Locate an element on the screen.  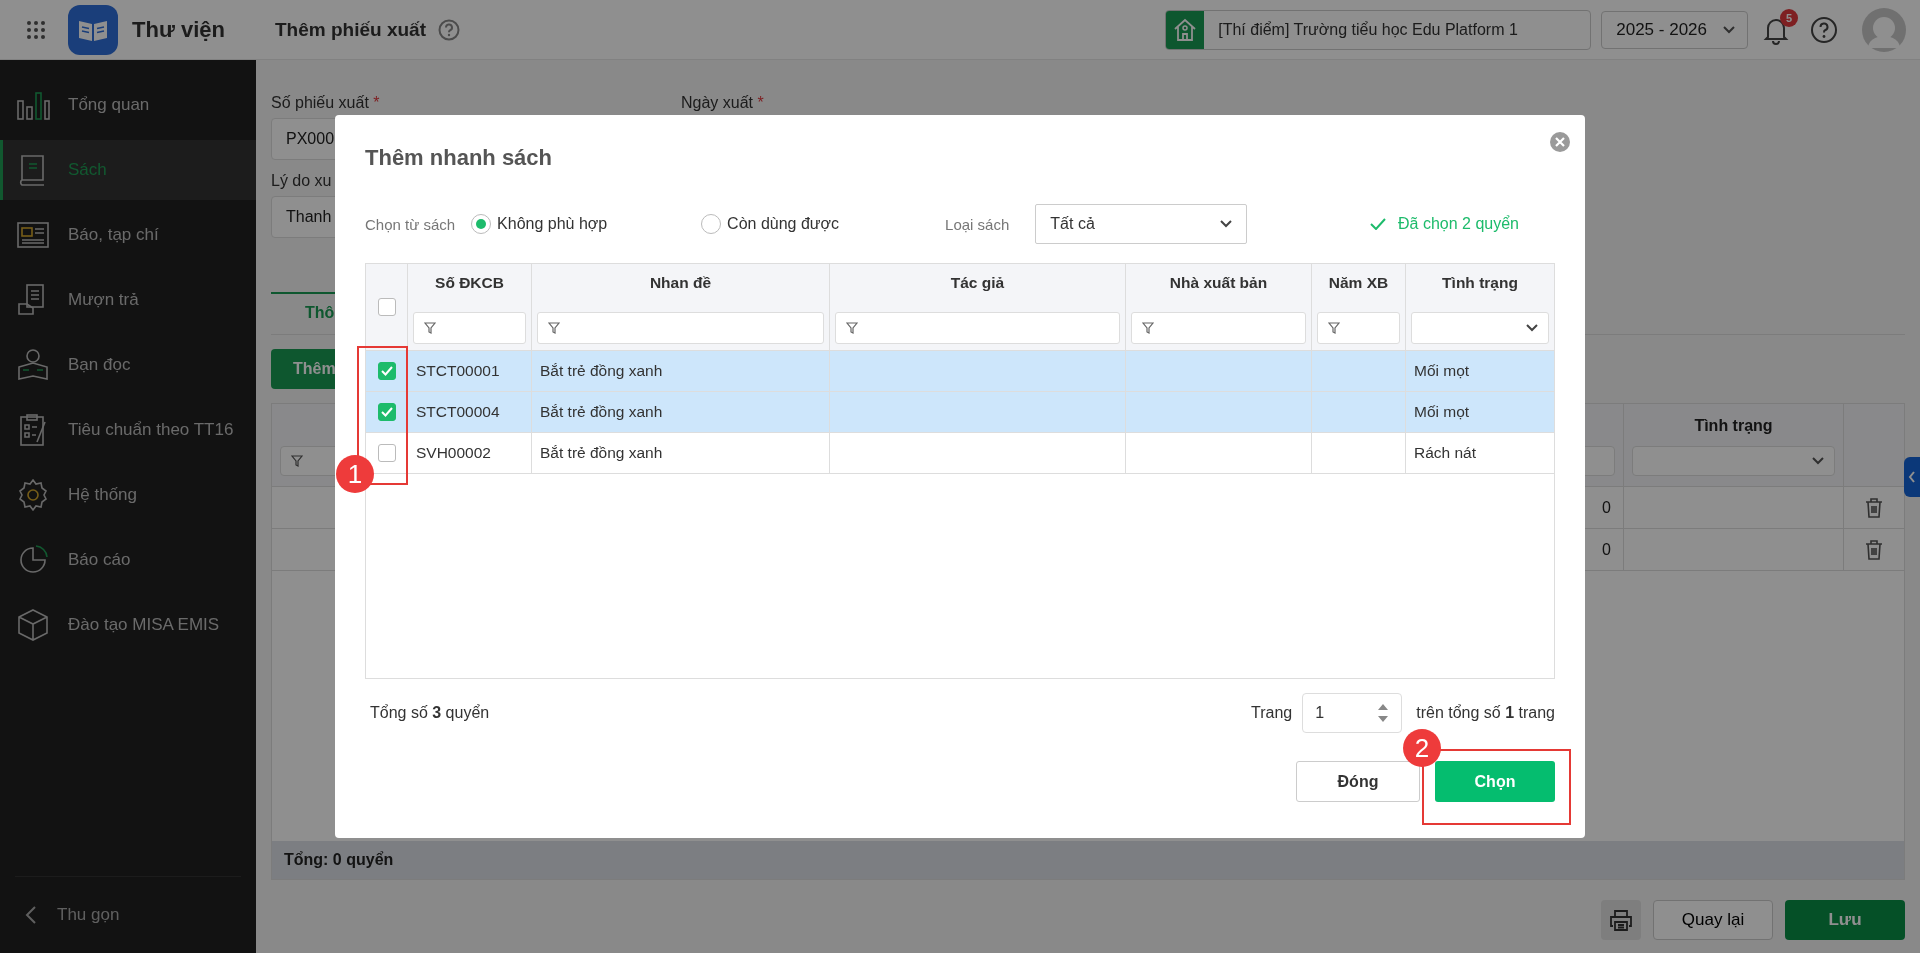
table-cell: Rách nát is located at coordinates (1445, 453).